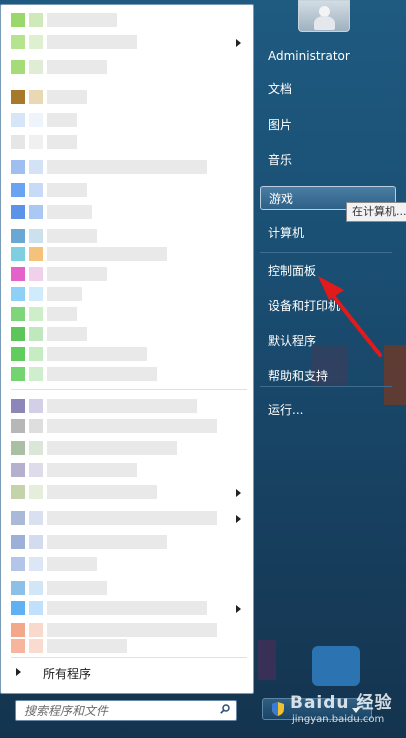 This screenshot has width=406, height=738. I want to click on place-item: 计算机, so click(328, 233).